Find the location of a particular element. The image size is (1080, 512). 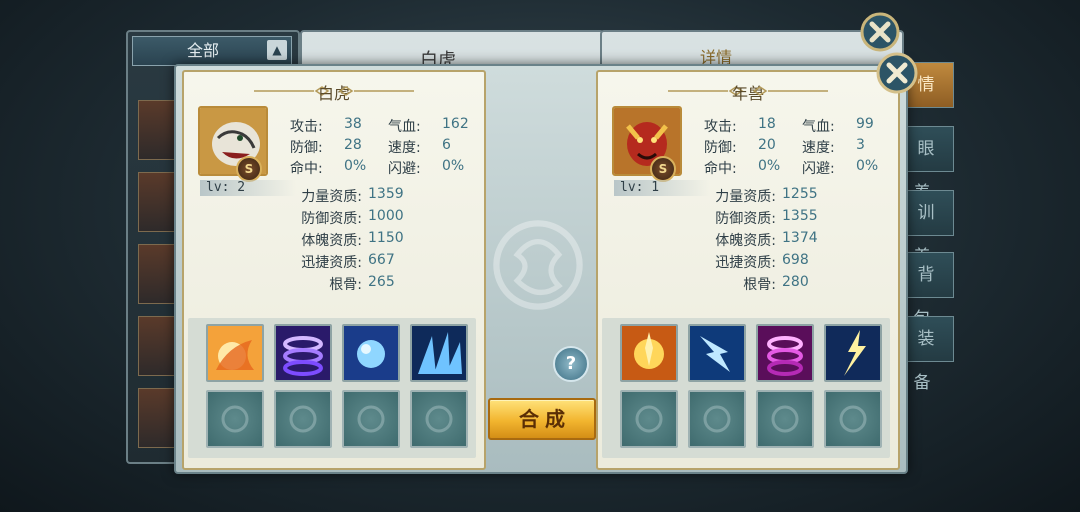

aptitude-row: 防御资质: 1000 is located at coordinates (379, 219).